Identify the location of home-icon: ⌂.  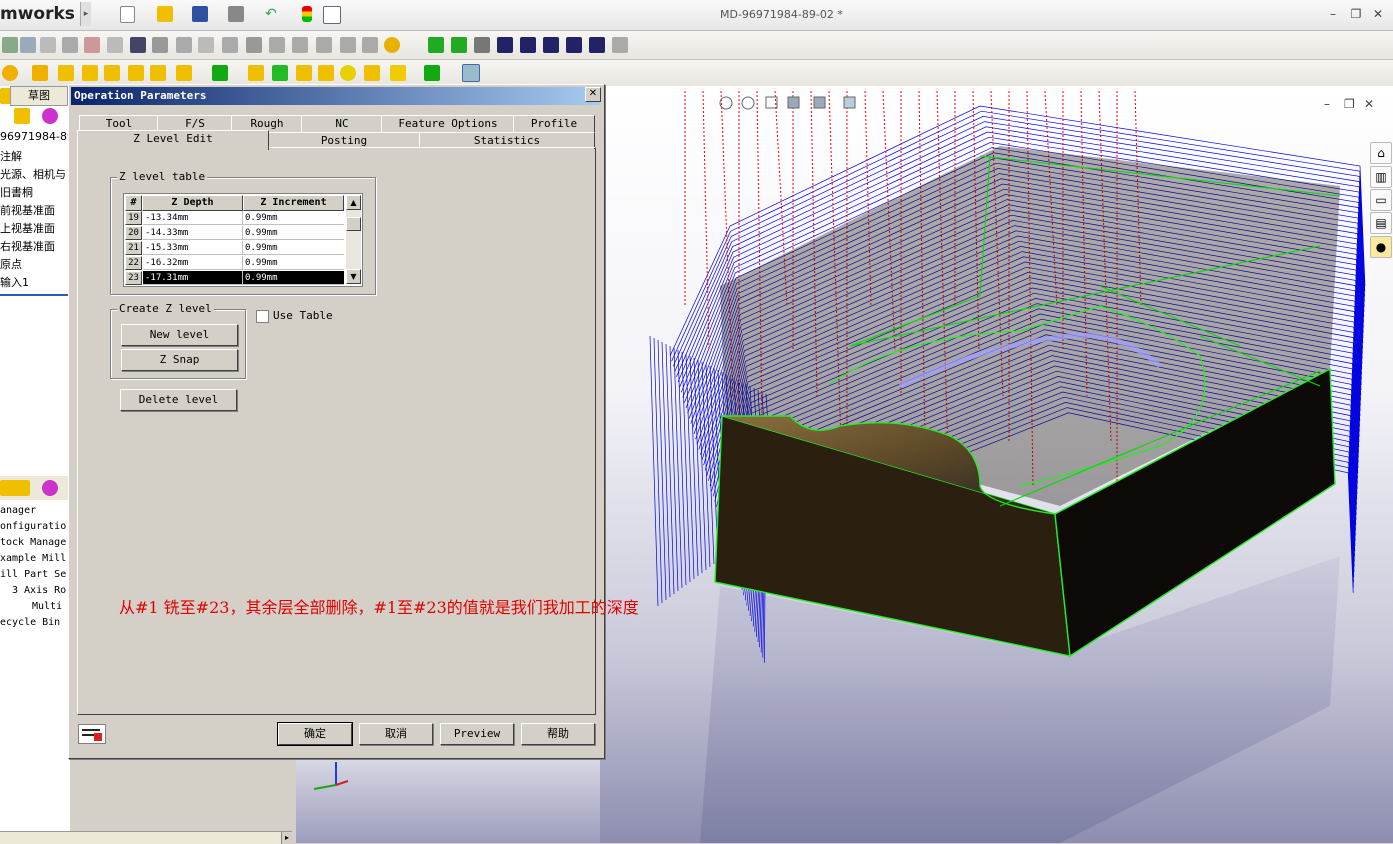
(1381, 153).